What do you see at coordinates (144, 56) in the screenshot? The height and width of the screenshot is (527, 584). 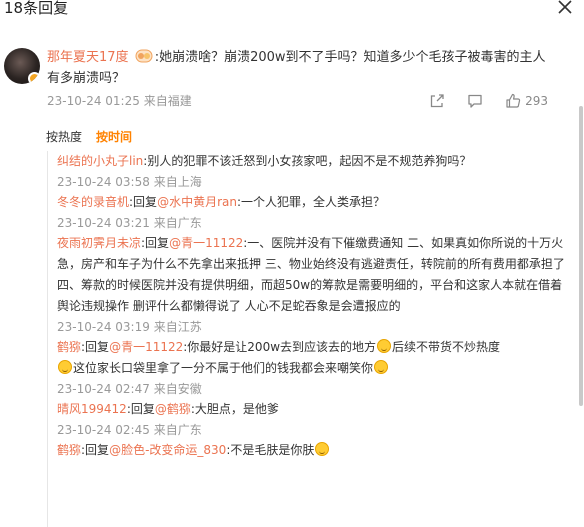 I see `medal-icon` at bounding box center [144, 56].